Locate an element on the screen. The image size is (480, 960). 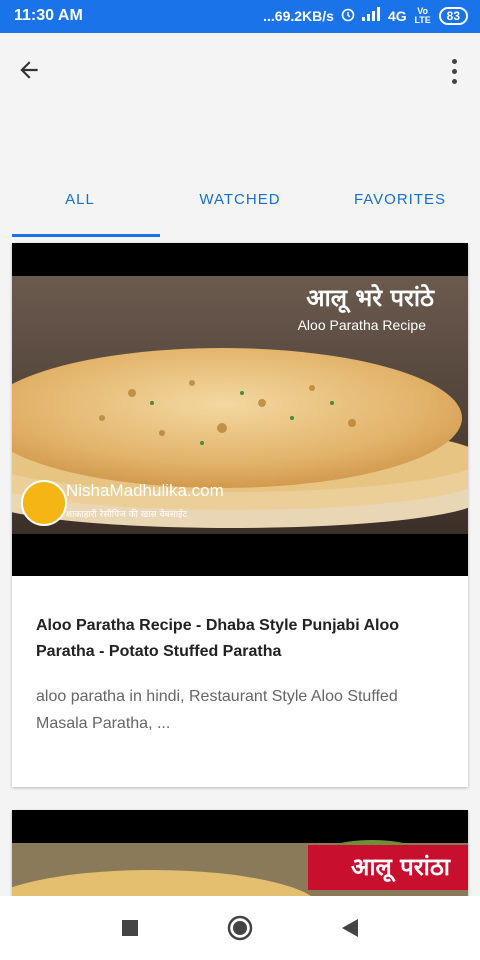
system-nav-bar is located at coordinates (240, 928).